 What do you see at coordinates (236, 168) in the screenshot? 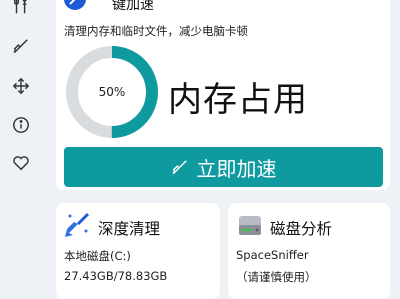
I see `accelerate-button-label: 立即加速` at bounding box center [236, 168].